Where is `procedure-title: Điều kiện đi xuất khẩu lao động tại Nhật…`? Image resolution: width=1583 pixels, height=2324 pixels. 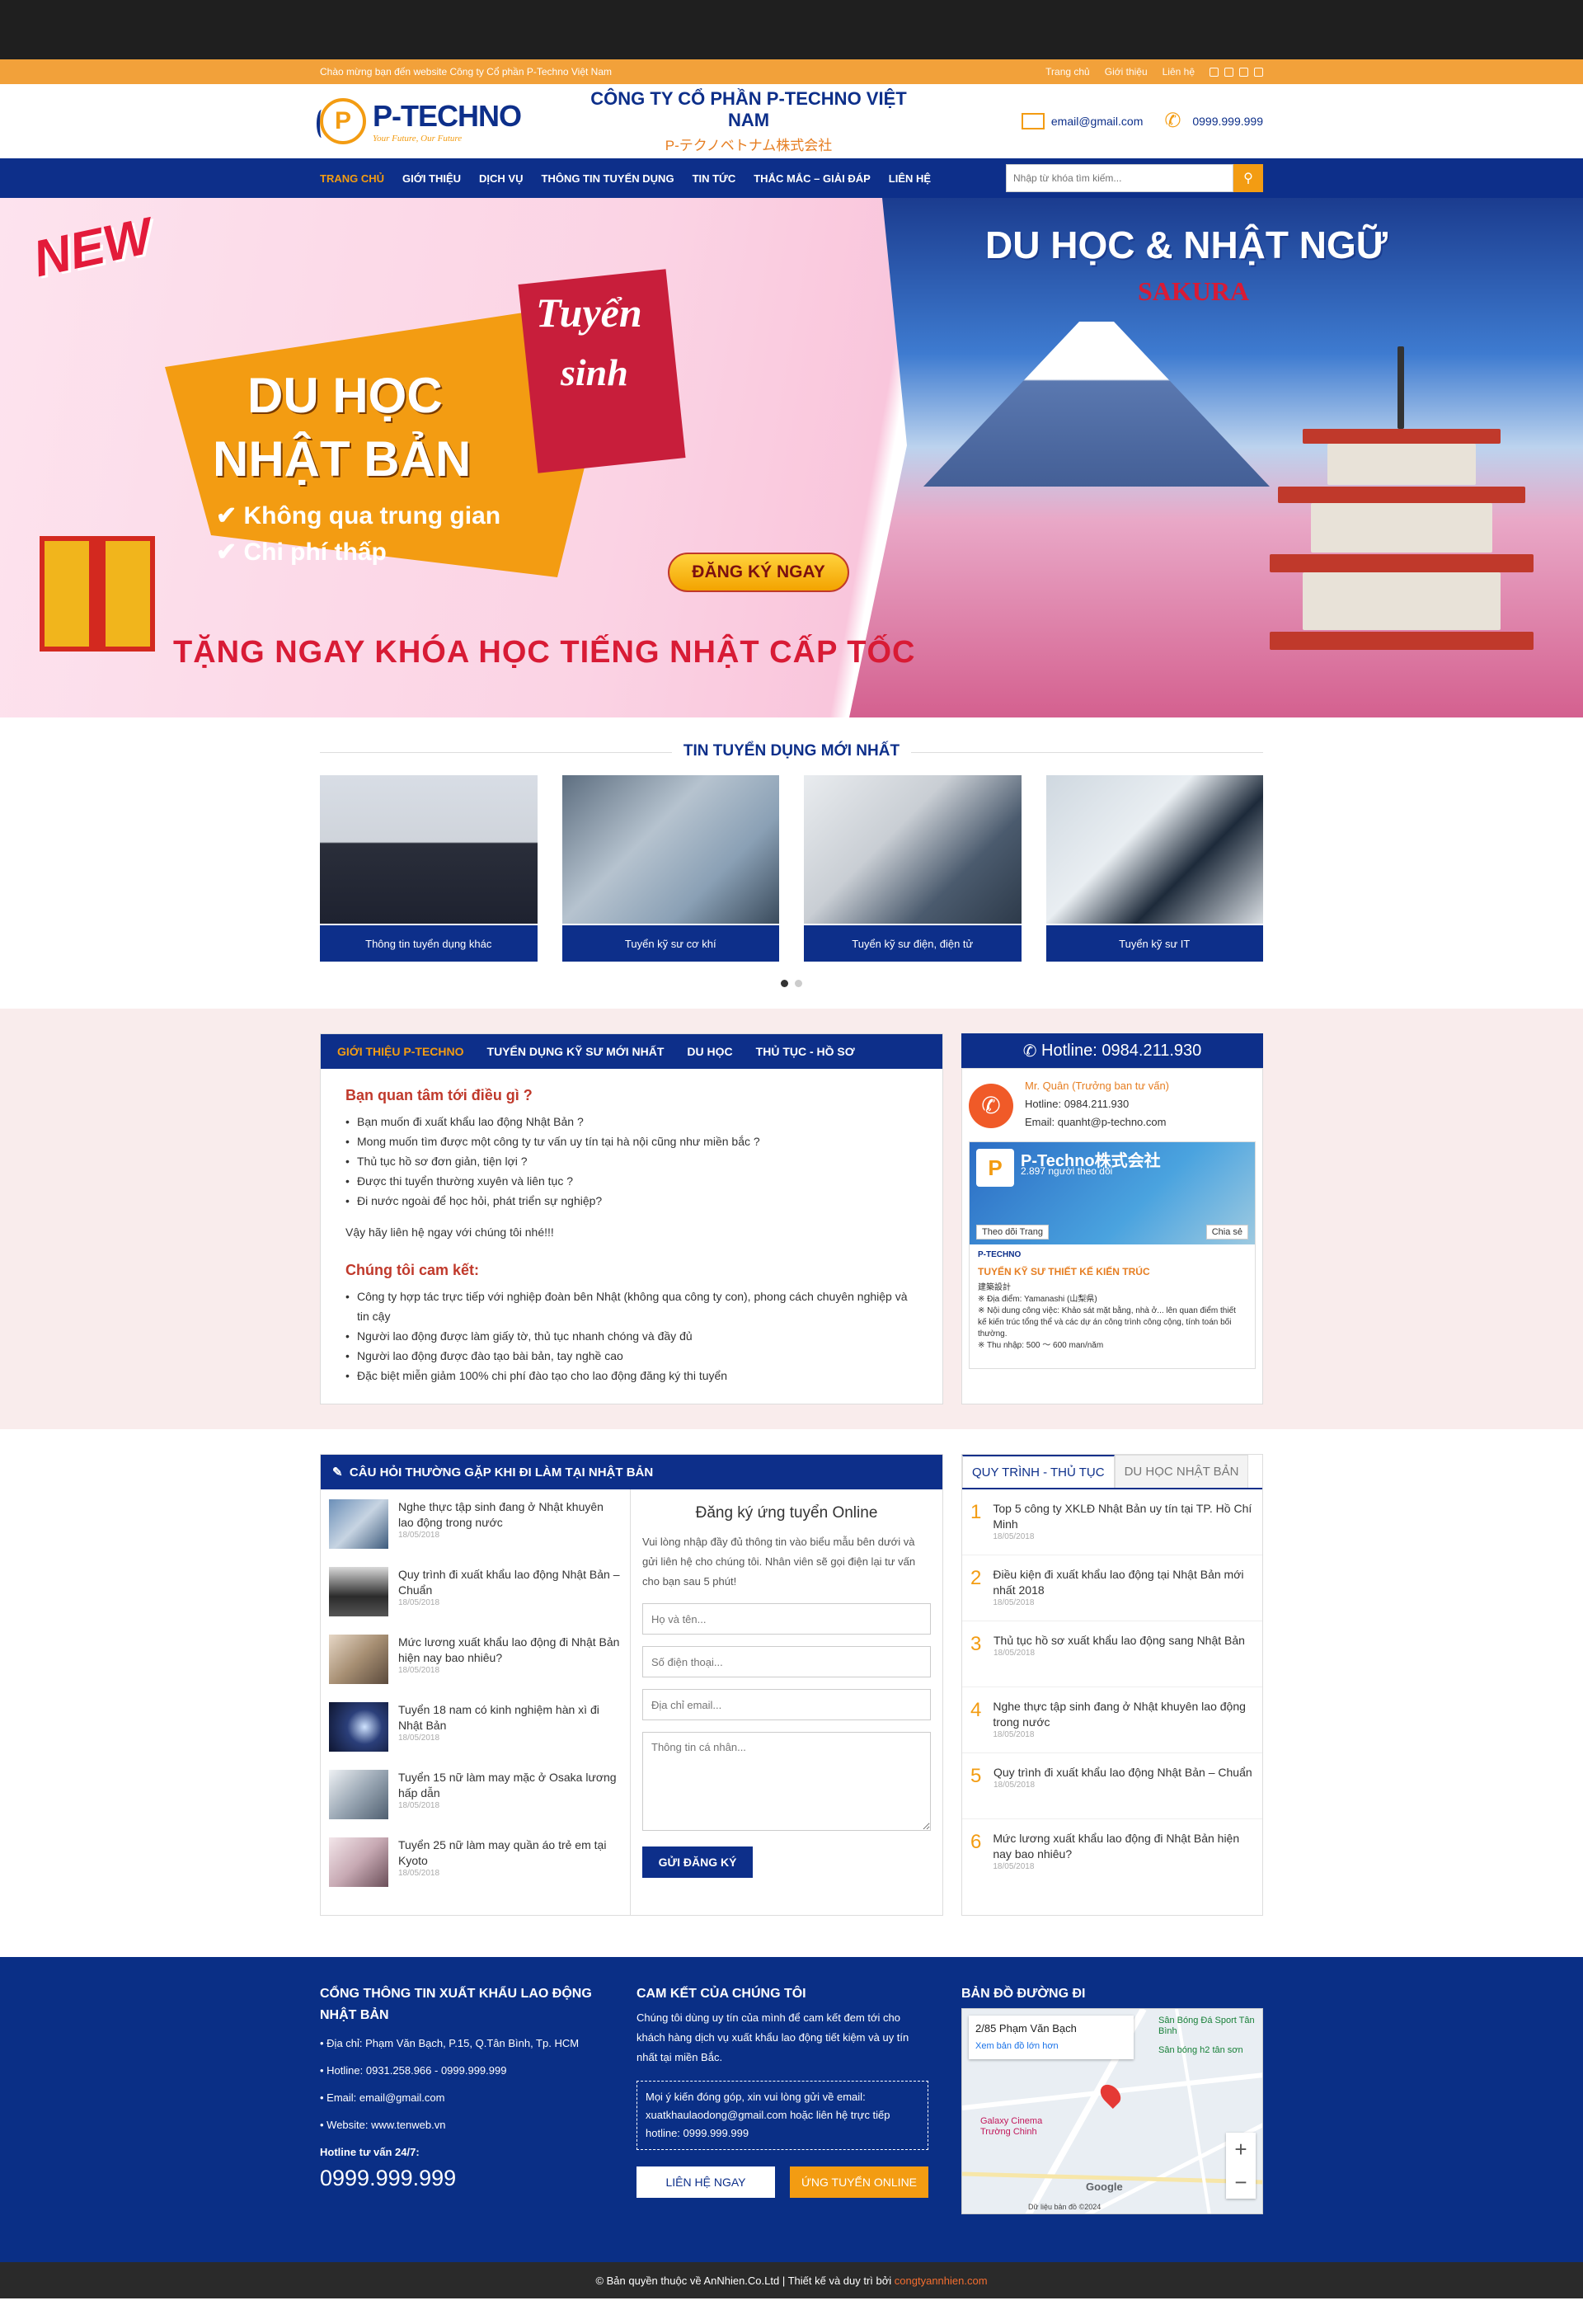
procedure-title: Điều kiện đi xuất khẩu lao động tại Nhật… is located at coordinates (1125, 1582).